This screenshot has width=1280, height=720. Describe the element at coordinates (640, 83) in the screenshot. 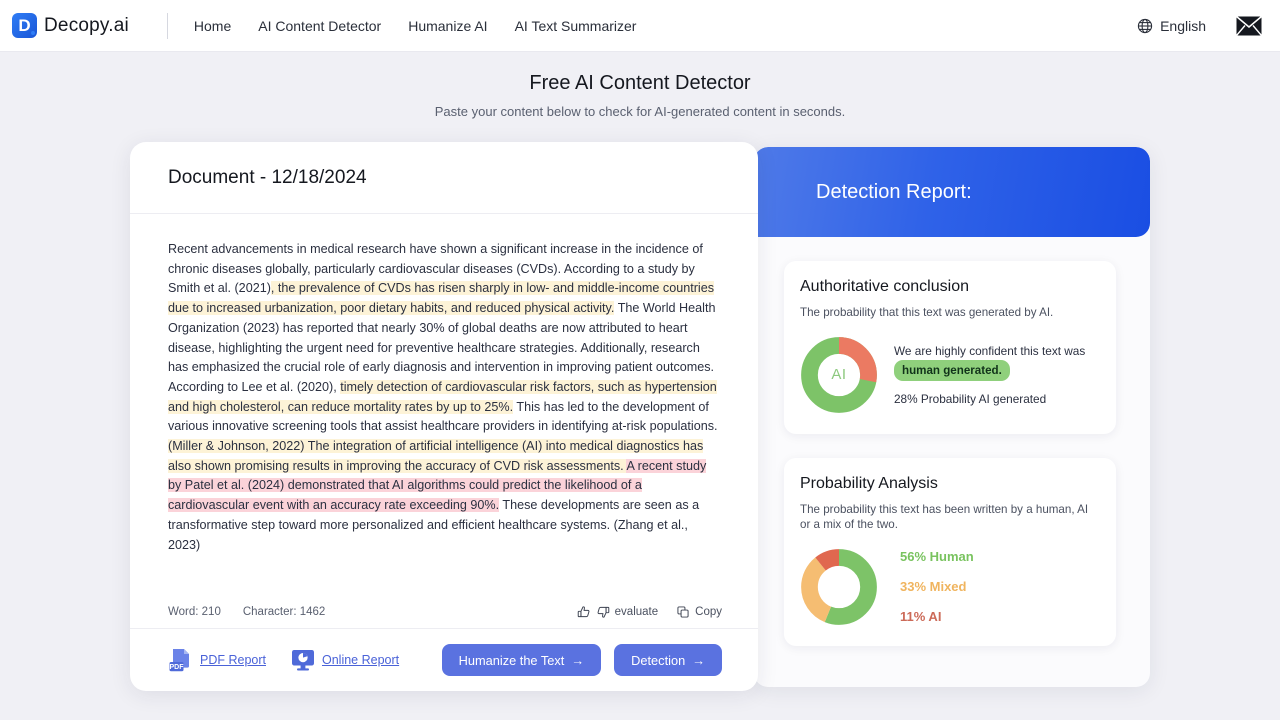

I see `page-title: Free AI Content Detector` at that location.